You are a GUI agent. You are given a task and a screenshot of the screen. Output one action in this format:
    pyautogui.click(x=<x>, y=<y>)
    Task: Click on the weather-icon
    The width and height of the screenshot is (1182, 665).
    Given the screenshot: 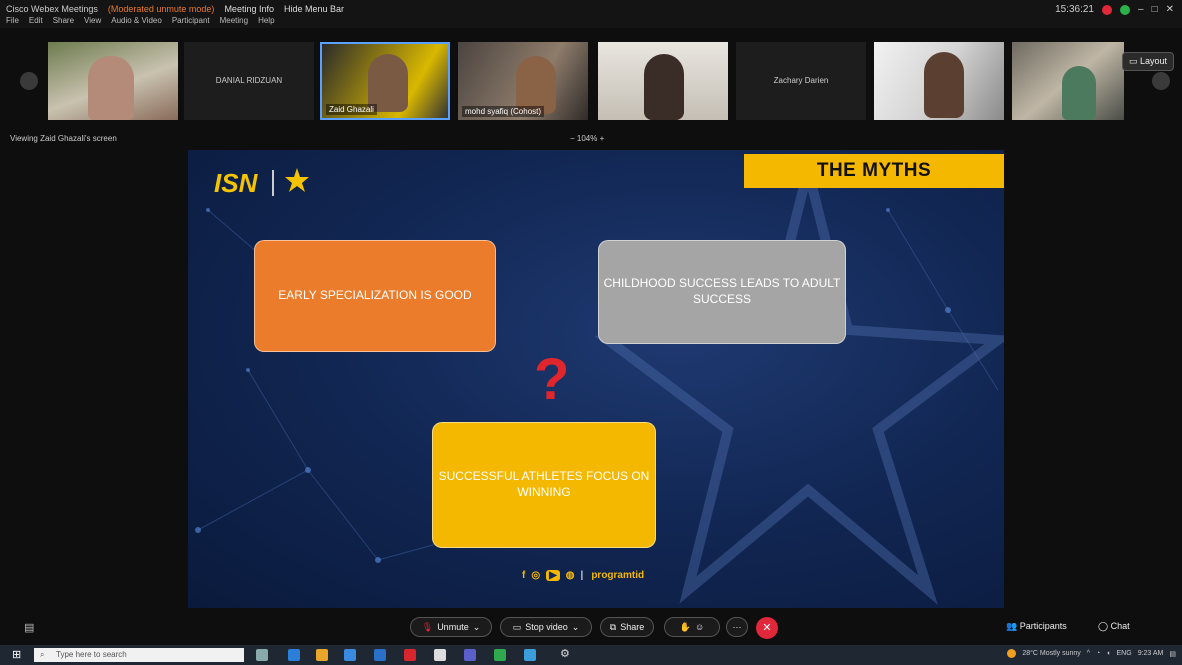 What is the action you would take?
    pyautogui.click(x=1012, y=653)
    